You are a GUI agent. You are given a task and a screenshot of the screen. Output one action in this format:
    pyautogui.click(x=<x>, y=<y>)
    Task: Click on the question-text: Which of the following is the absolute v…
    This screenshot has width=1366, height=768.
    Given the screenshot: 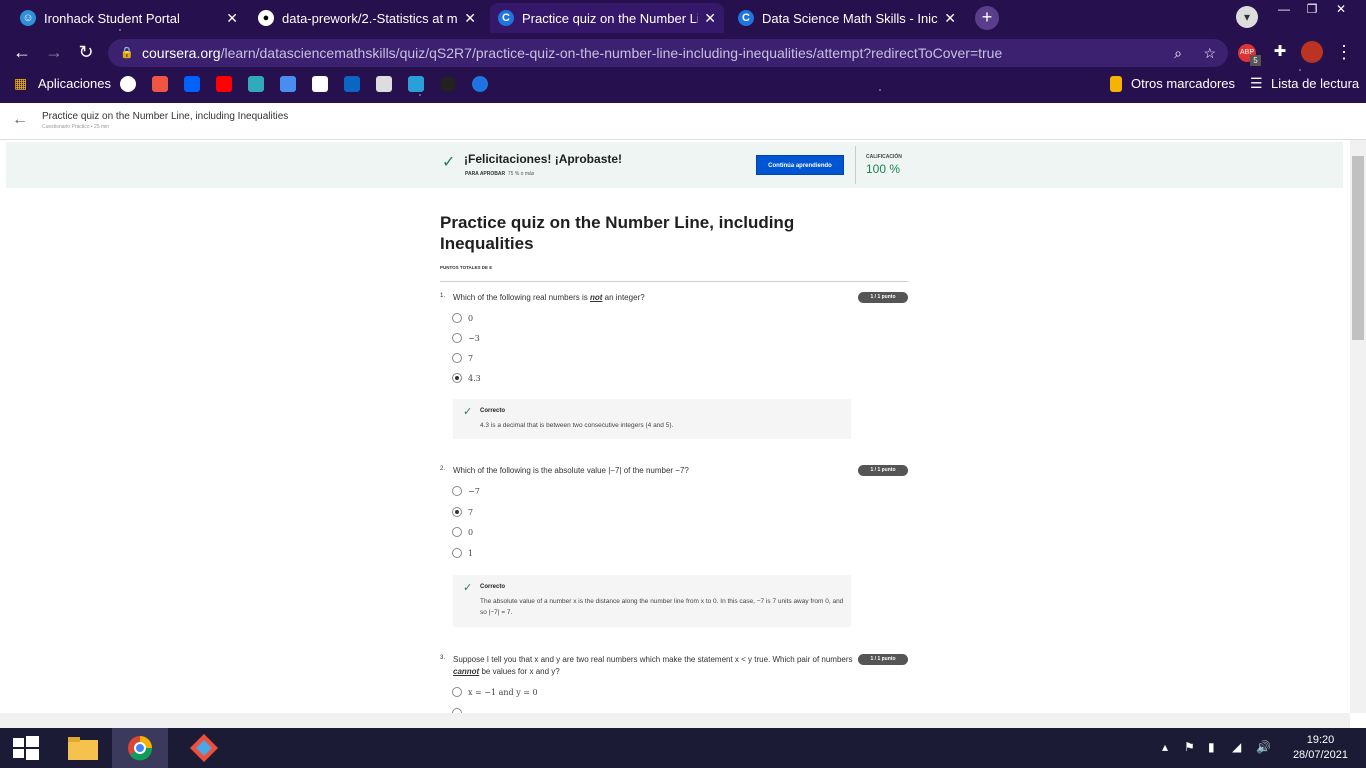 What is the action you would take?
    pyautogui.click(x=571, y=470)
    